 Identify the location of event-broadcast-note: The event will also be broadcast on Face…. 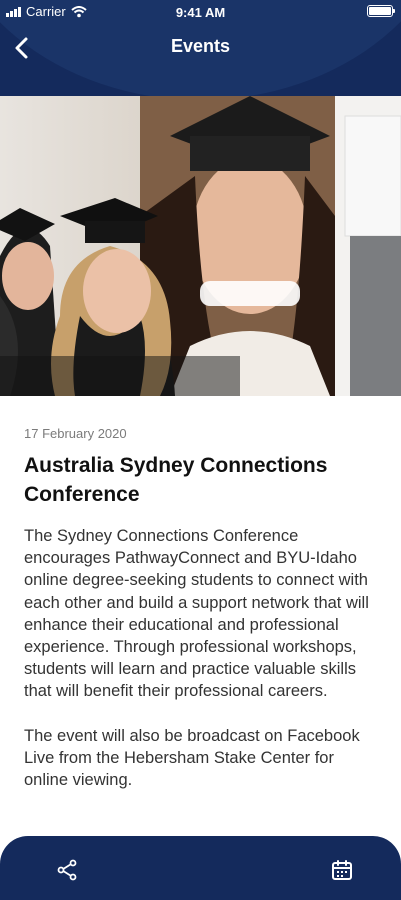
(192, 758).